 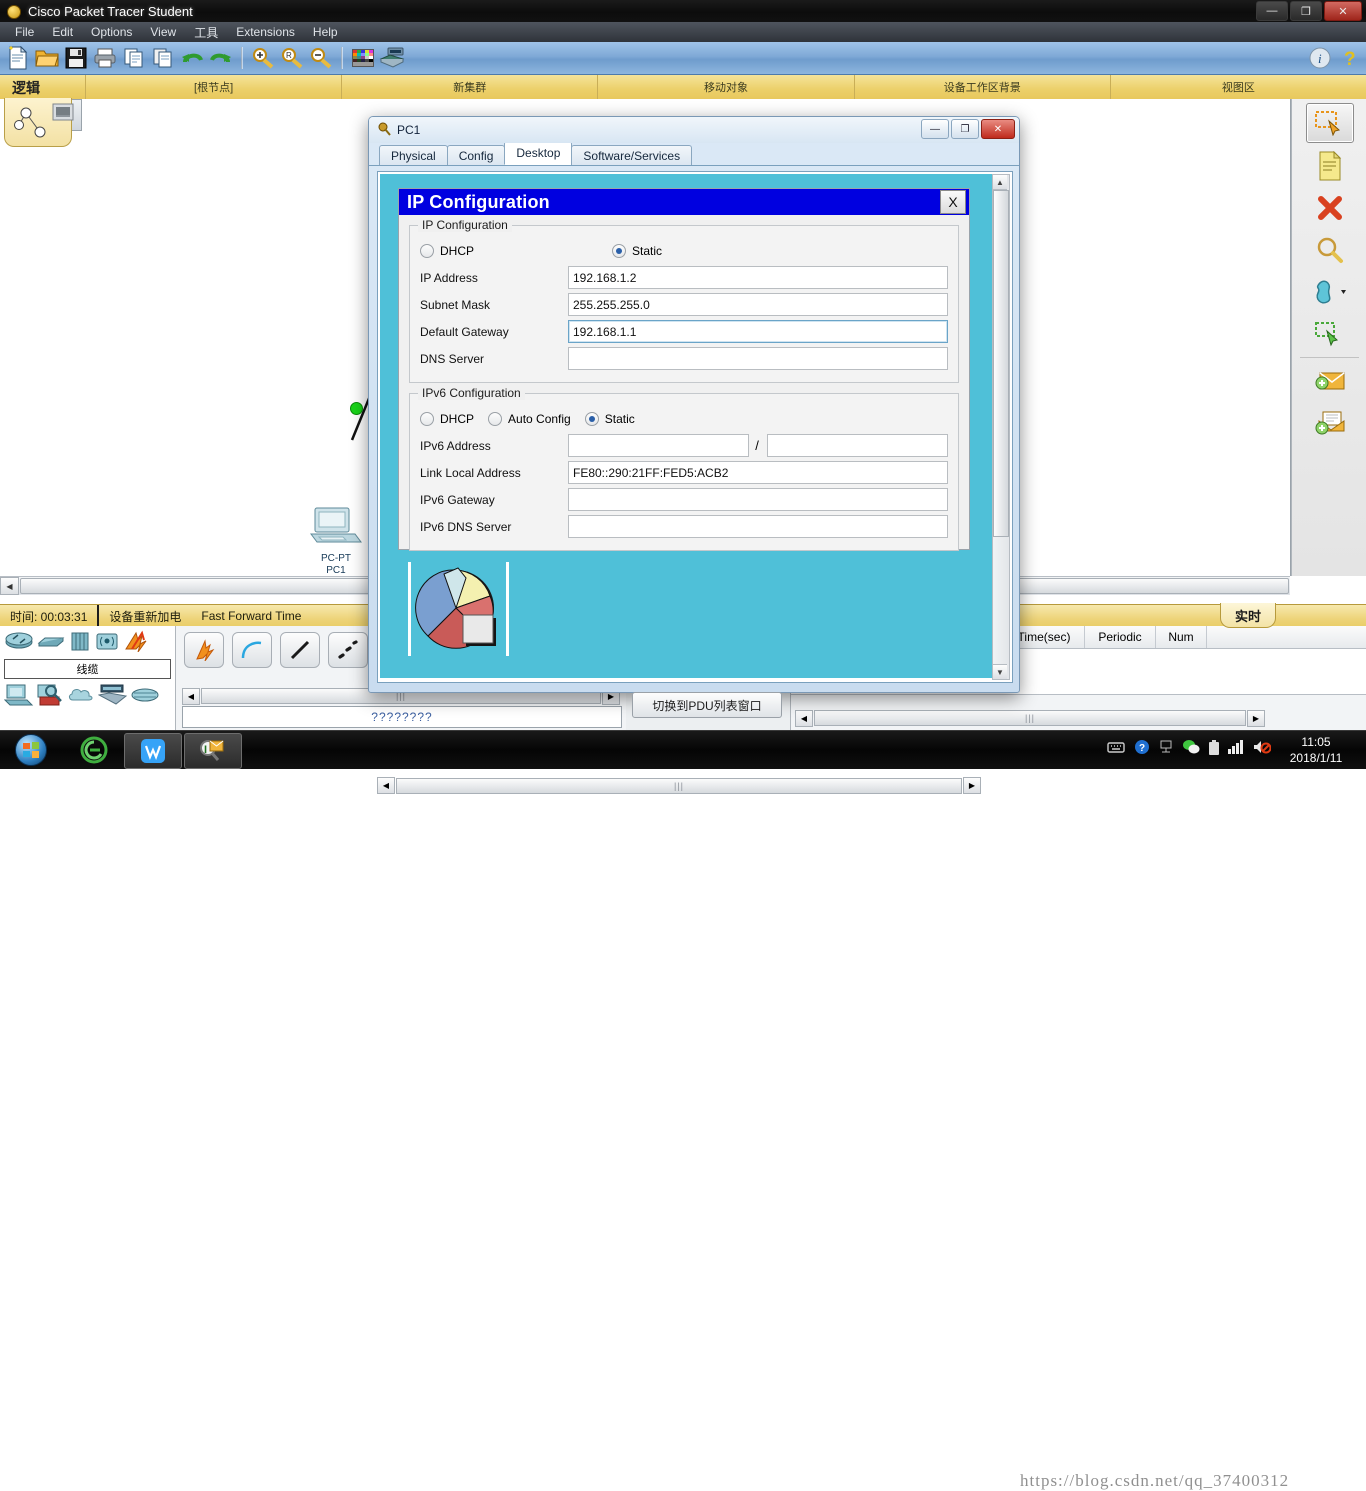 What do you see at coordinates (632, 155) in the screenshot?
I see `tab-software-services: Software/Services` at bounding box center [632, 155].